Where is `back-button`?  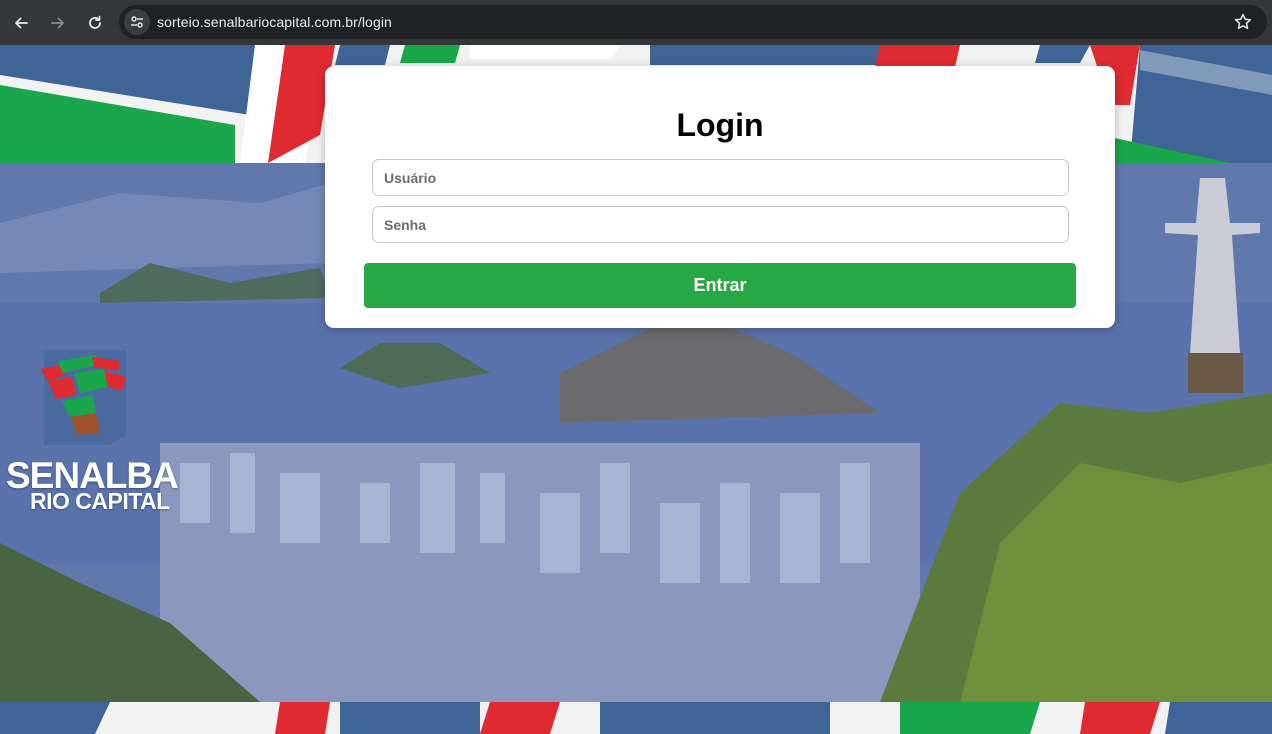
back-button is located at coordinates (21, 23).